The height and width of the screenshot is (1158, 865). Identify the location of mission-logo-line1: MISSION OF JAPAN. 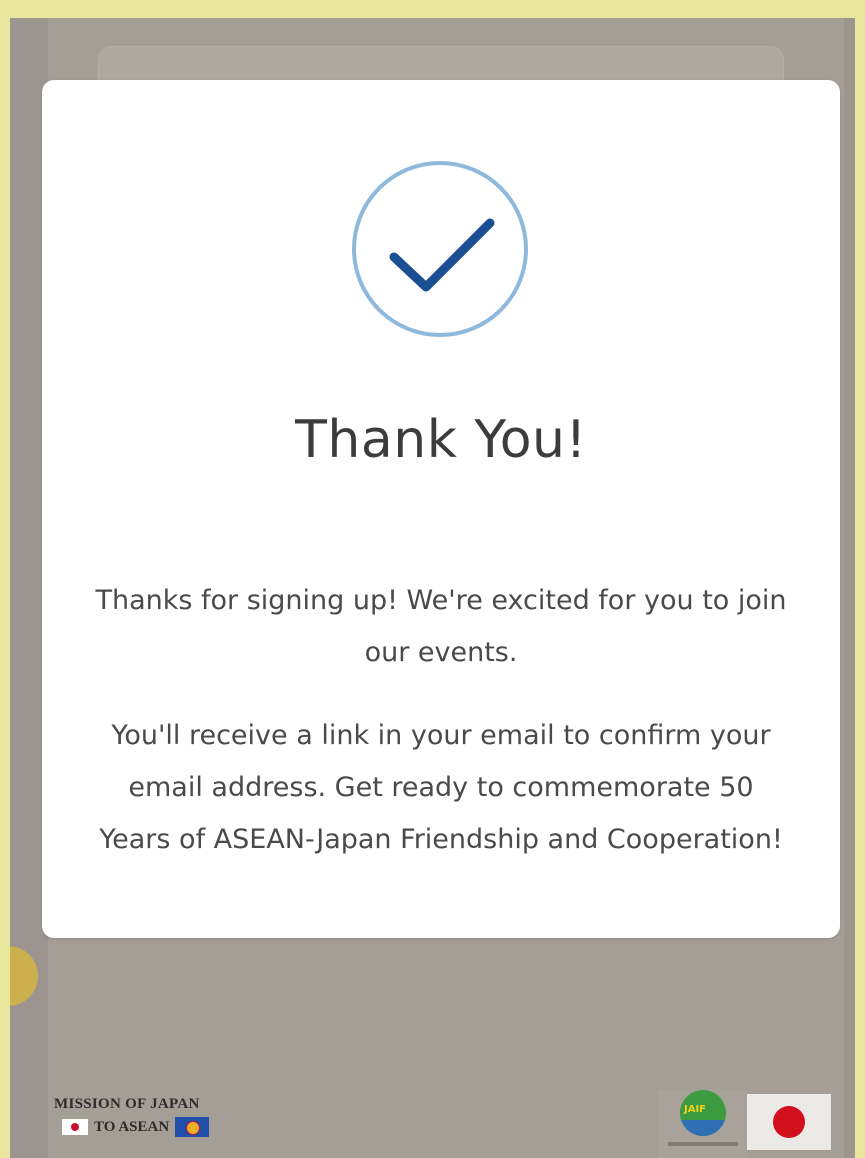
(127, 1104).